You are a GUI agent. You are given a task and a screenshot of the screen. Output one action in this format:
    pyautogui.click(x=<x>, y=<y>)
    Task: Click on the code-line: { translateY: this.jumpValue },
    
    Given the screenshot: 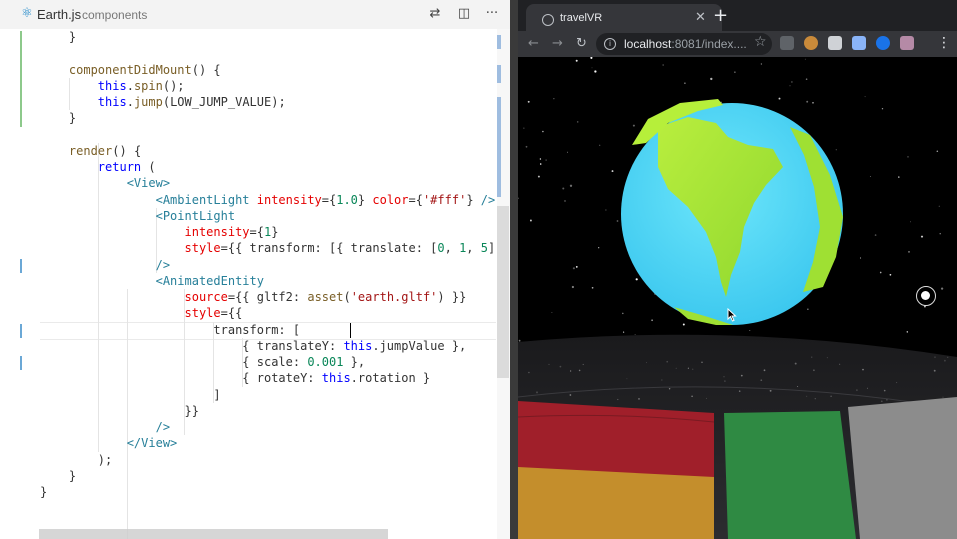 What is the action you would take?
    pyautogui.click(x=253, y=346)
    